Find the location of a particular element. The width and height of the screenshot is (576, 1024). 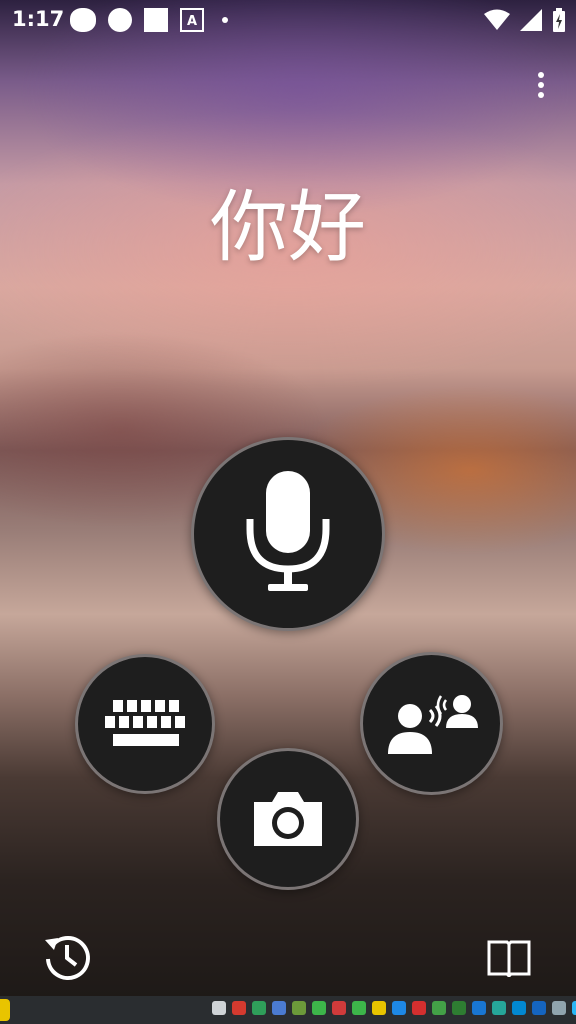

system-icons is located at coordinates (525, 20).